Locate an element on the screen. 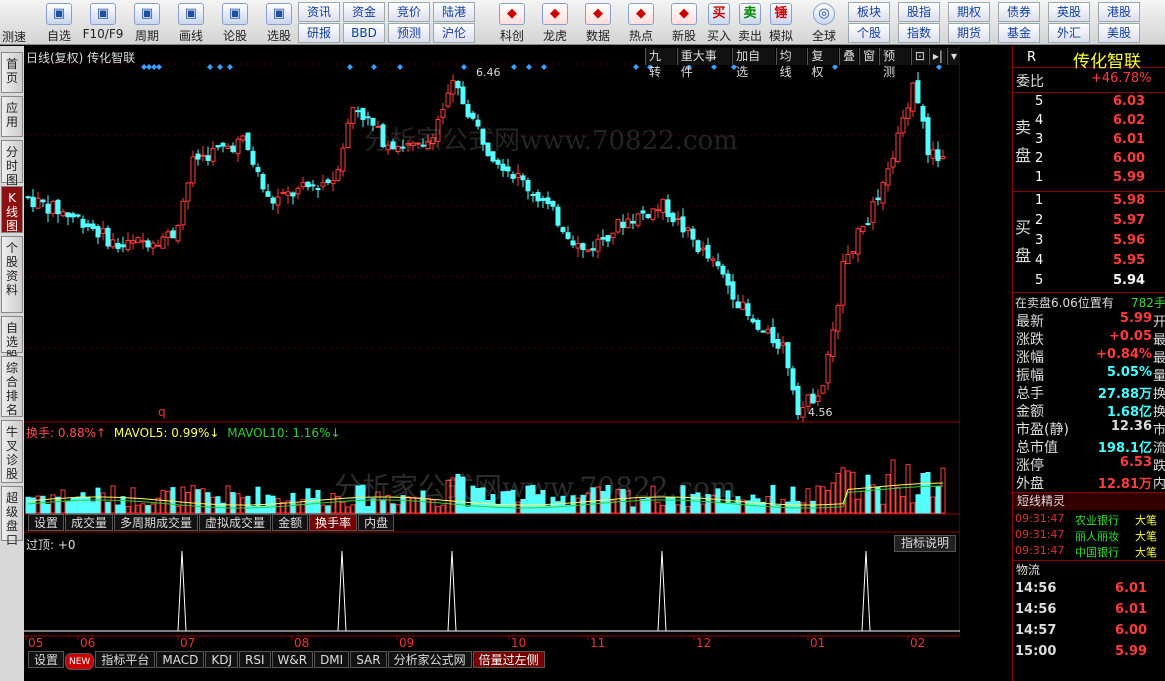 This screenshot has width=1165, height=681. chart-toolbar-button: 重大事件 is located at coordinates (704, 63).